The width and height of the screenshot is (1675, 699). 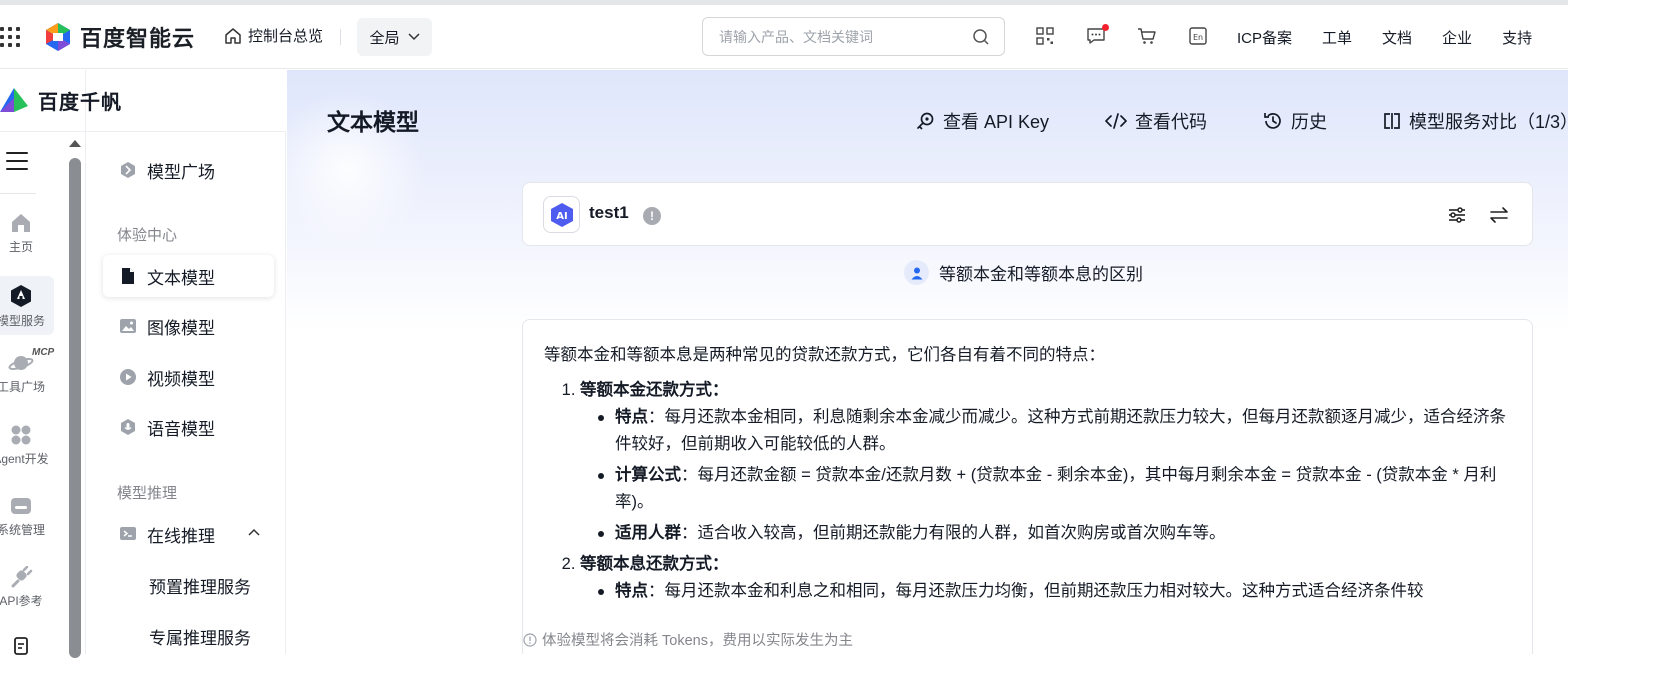 I want to click on language-en-icon: En, so click(x=1198, y=36).